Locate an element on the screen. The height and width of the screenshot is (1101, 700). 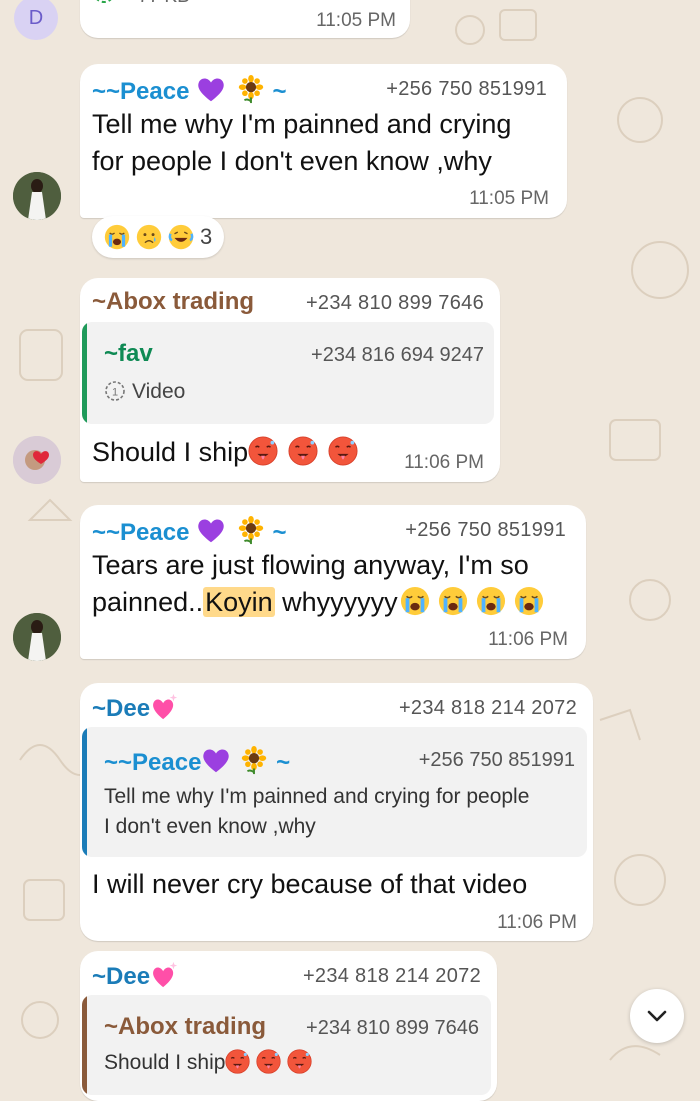
message-text: Should I ship is located at coordinates (170, 452).